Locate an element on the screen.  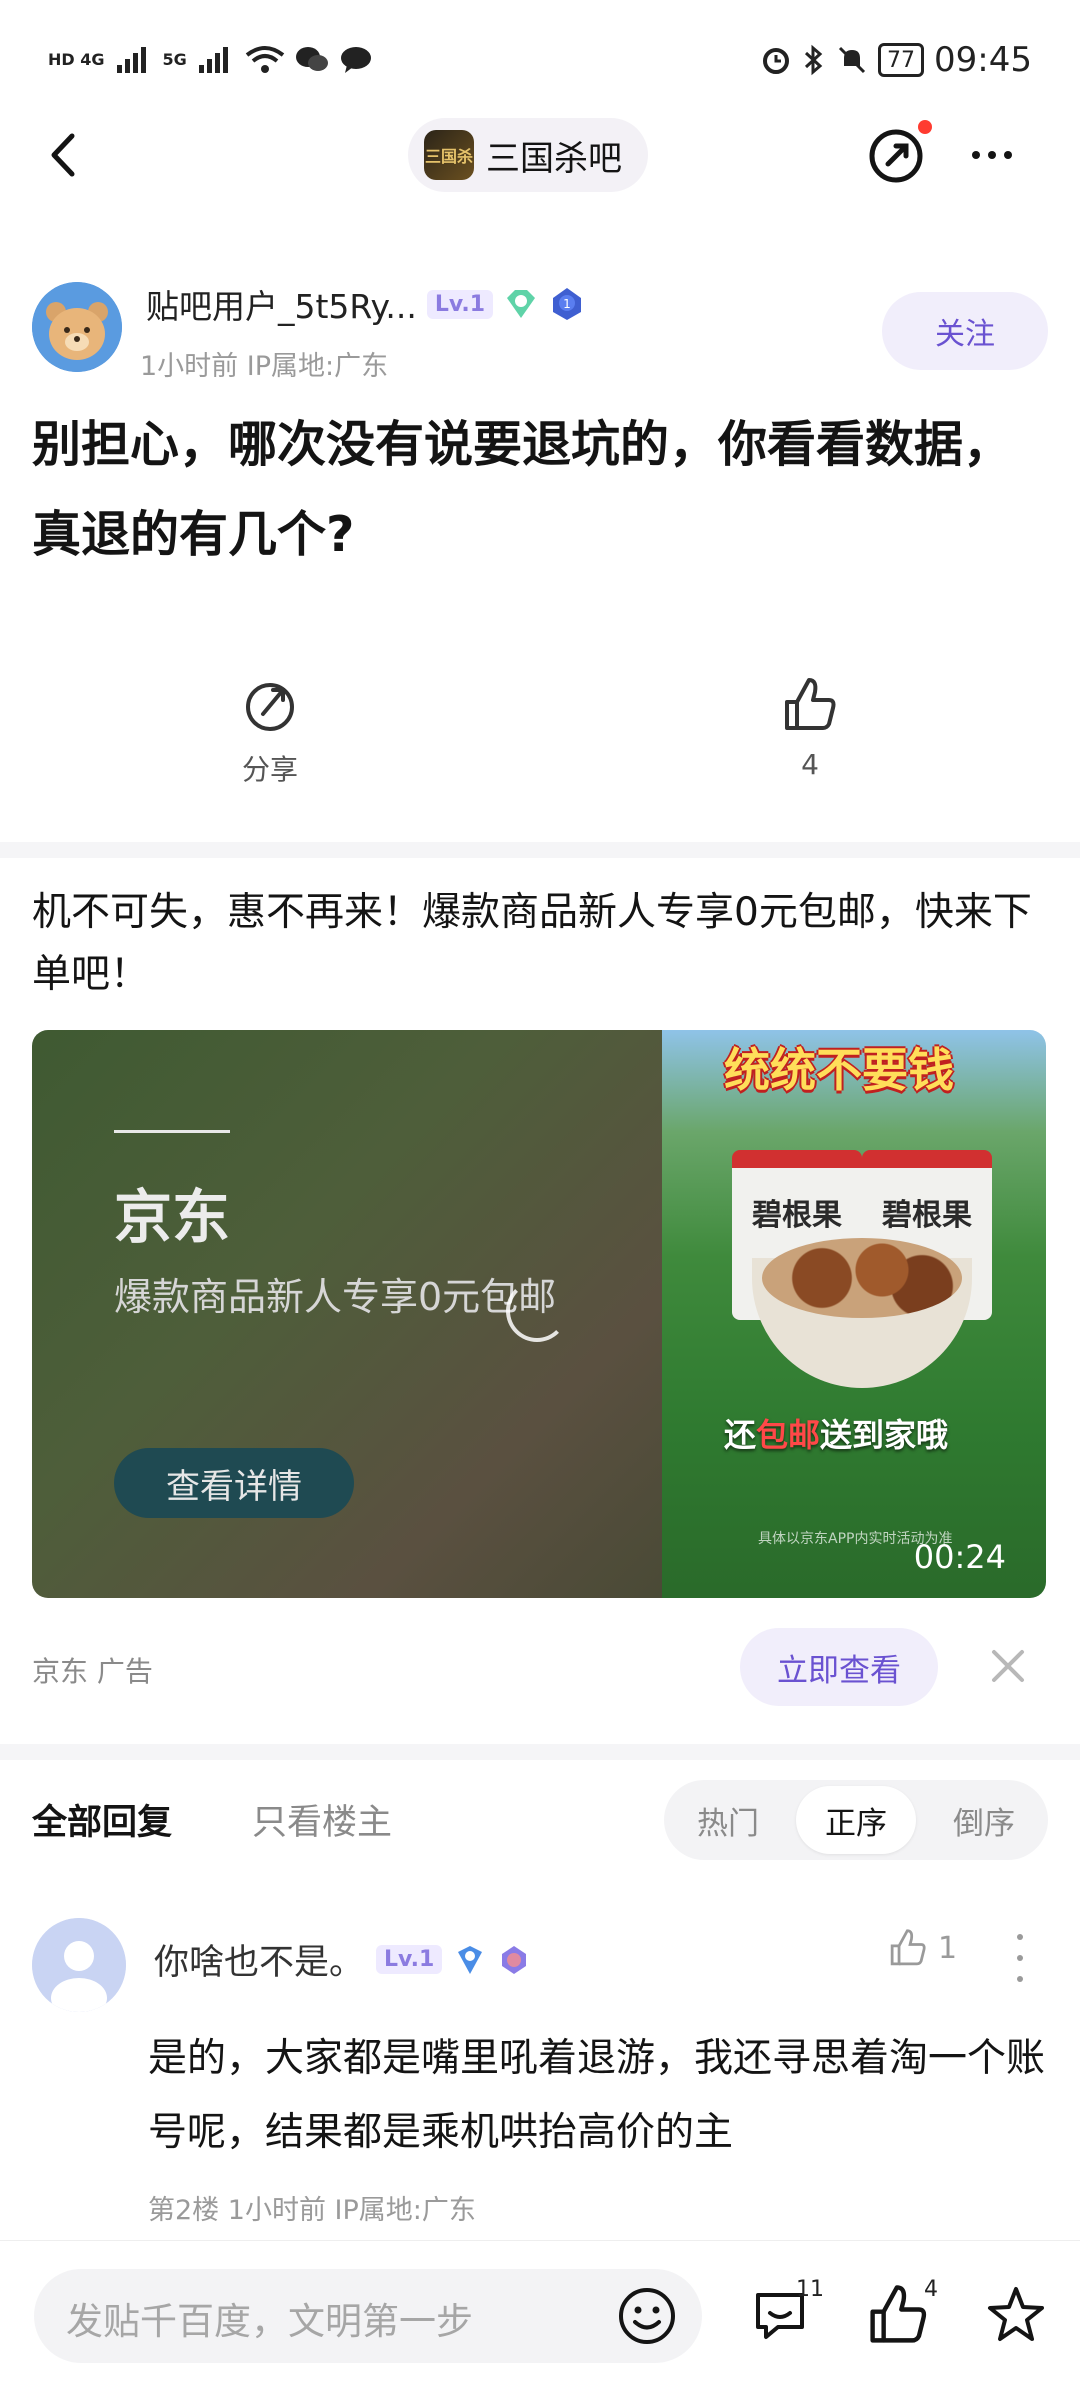
follow-button: 关注 is located at coordinates (965, 331).